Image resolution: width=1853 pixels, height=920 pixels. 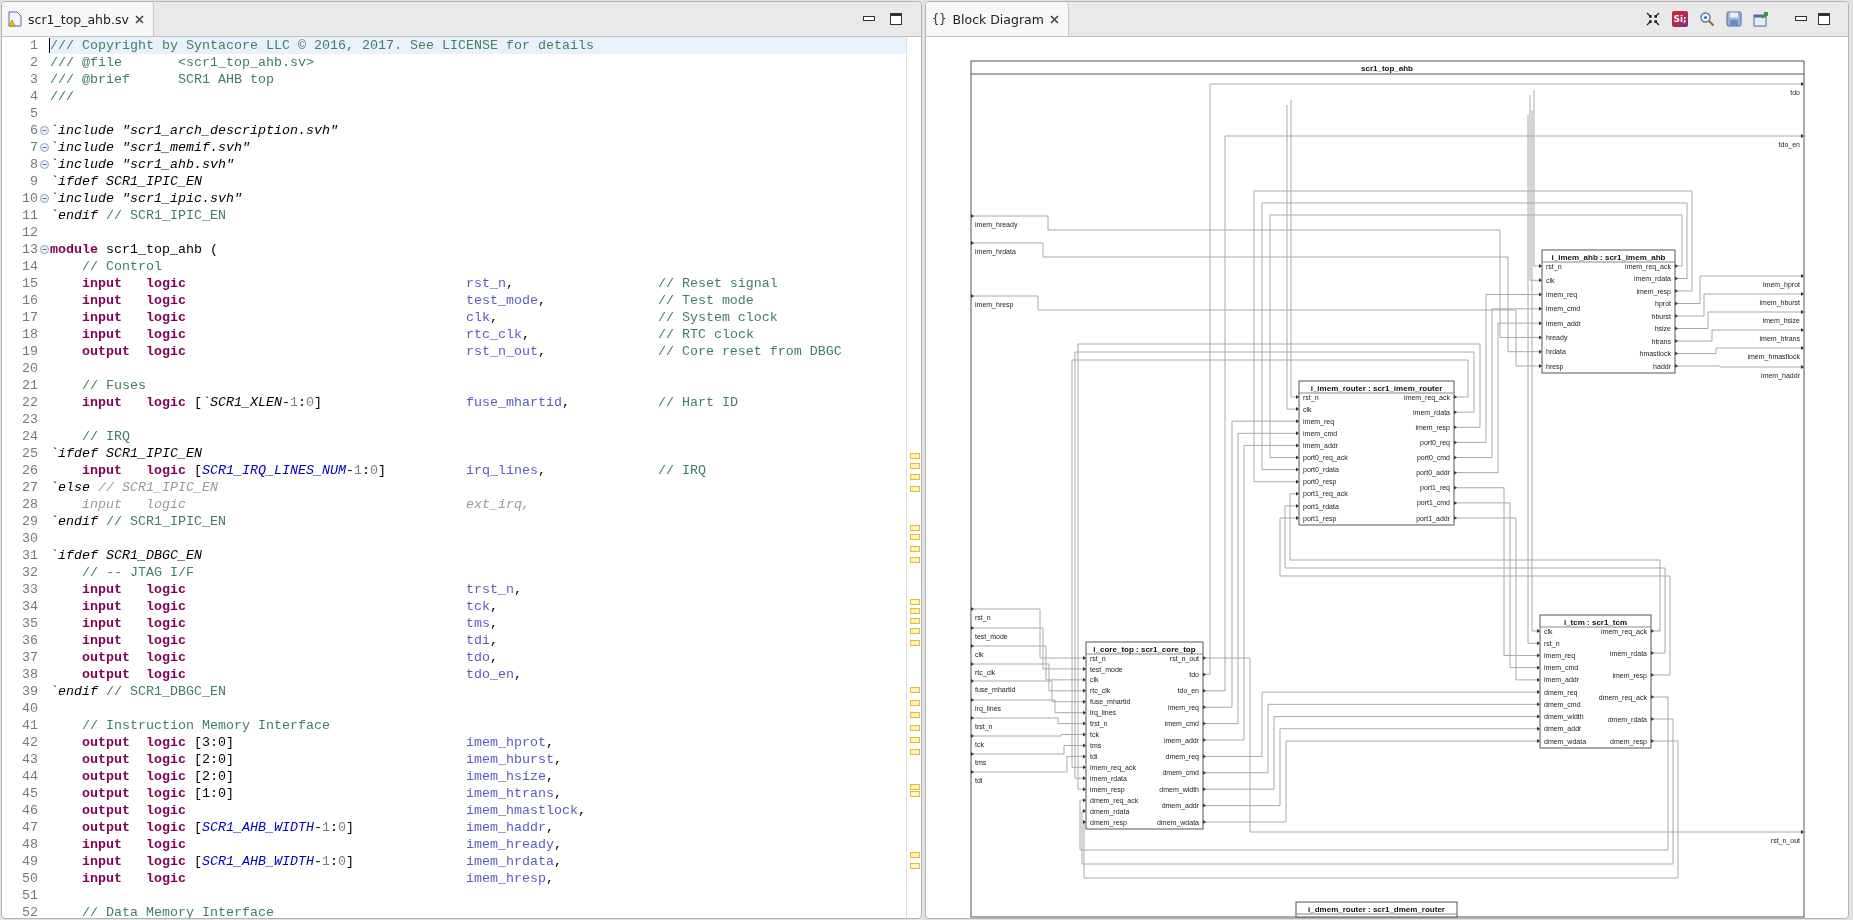 I want to click on line-number: 7, so click(x=33, y=147).